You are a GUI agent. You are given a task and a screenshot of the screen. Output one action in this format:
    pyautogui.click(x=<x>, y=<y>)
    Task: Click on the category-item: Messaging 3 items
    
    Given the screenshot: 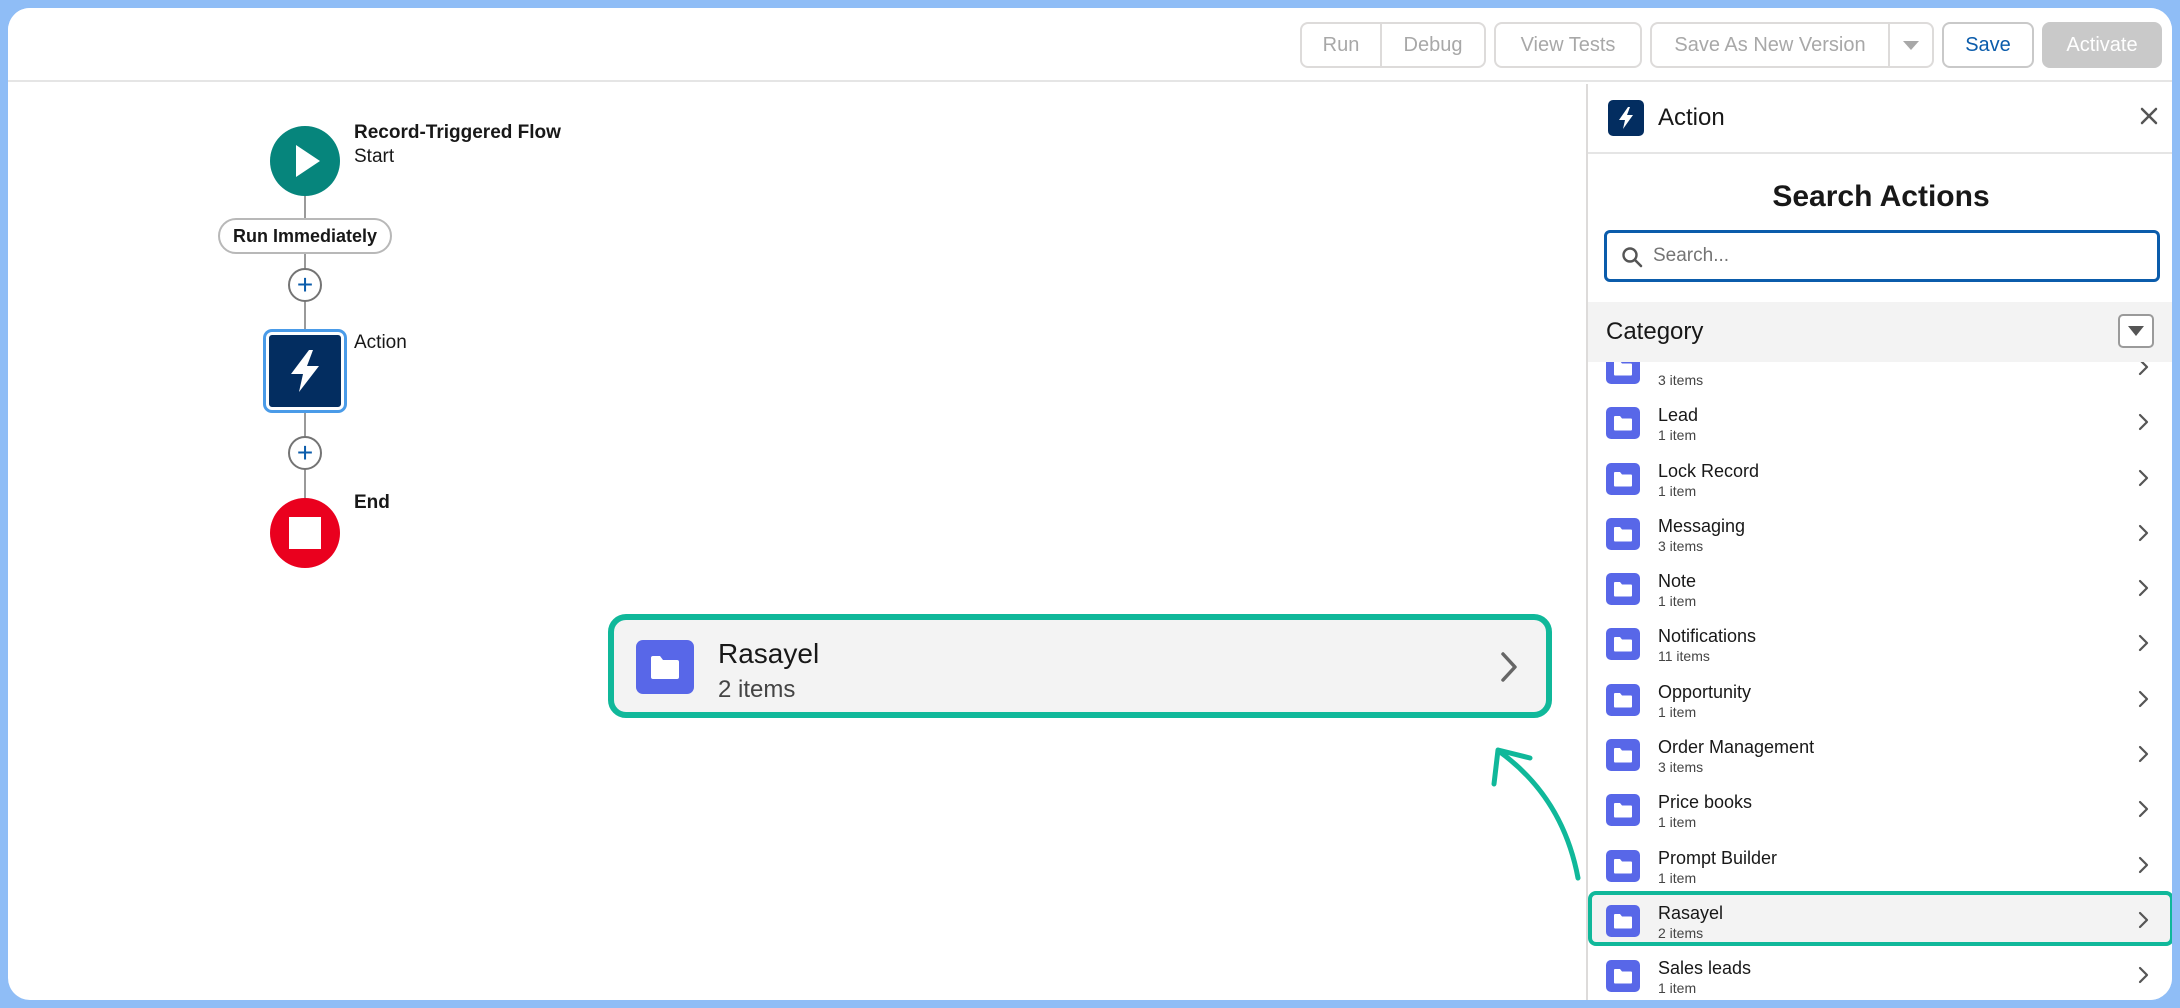 What is the action you would take?
    pyautogui.click(x=1880, y=531)
    